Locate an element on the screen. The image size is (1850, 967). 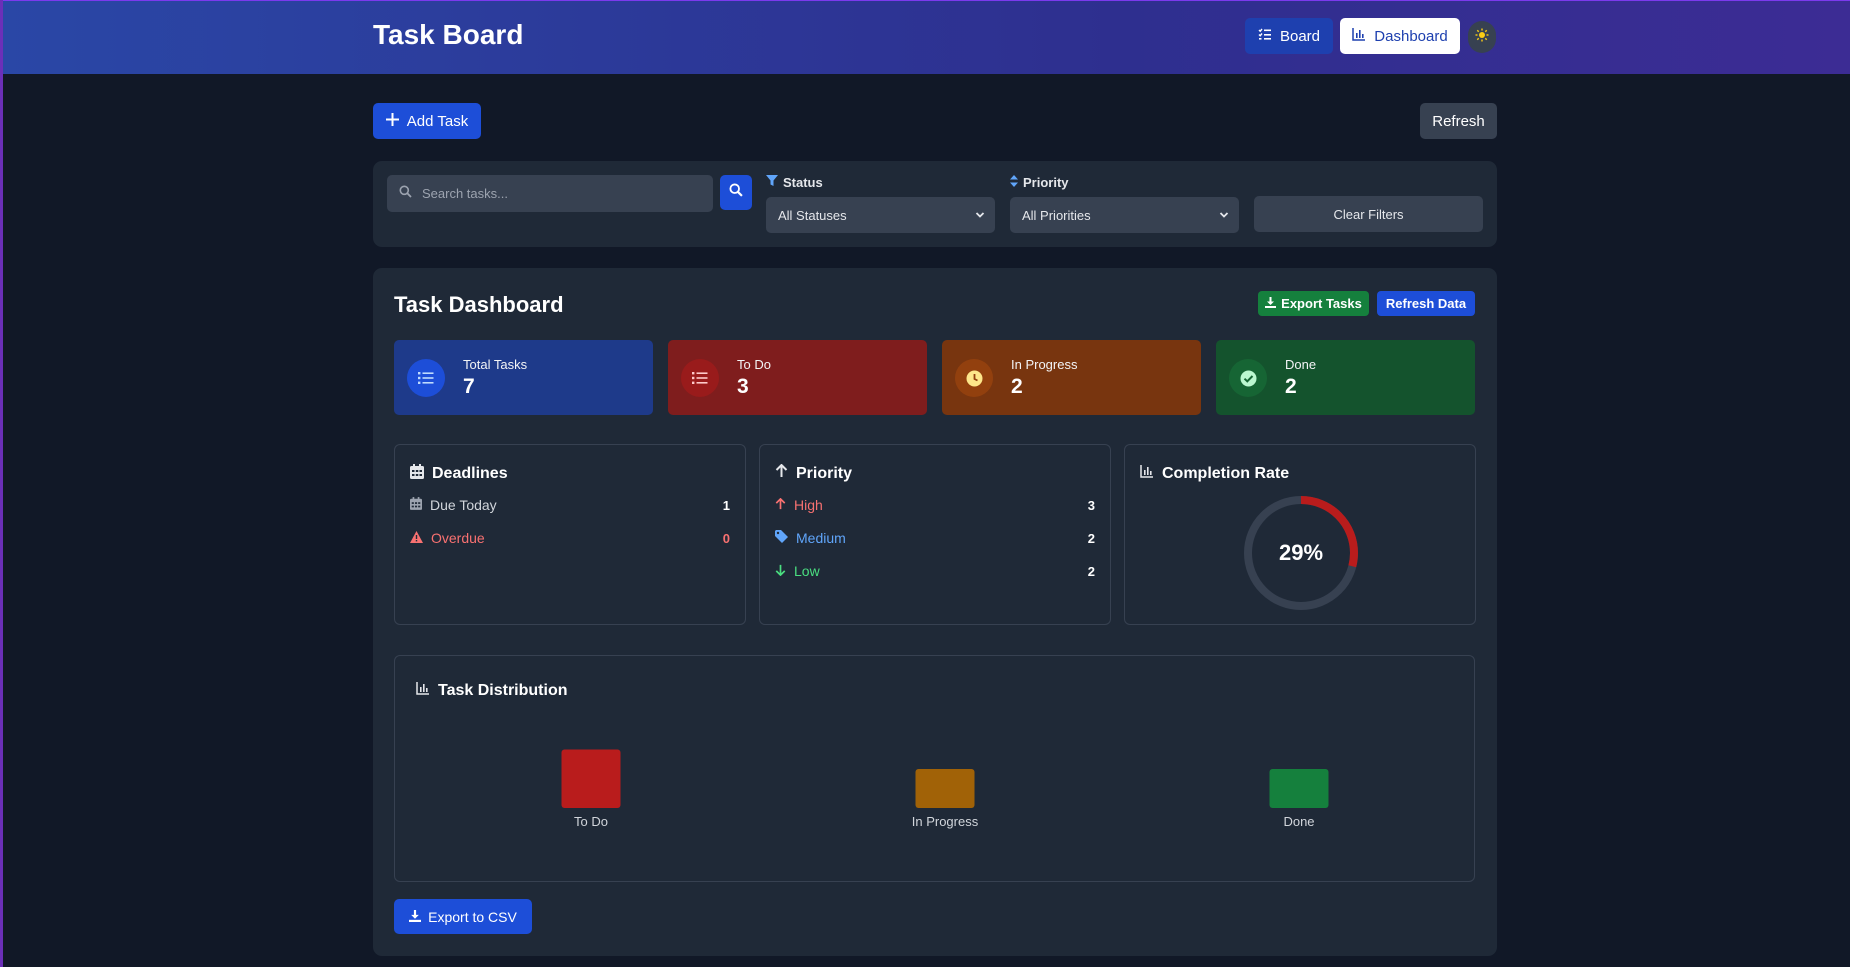
theme-toggle-button is located at coordinates (1482, 37).